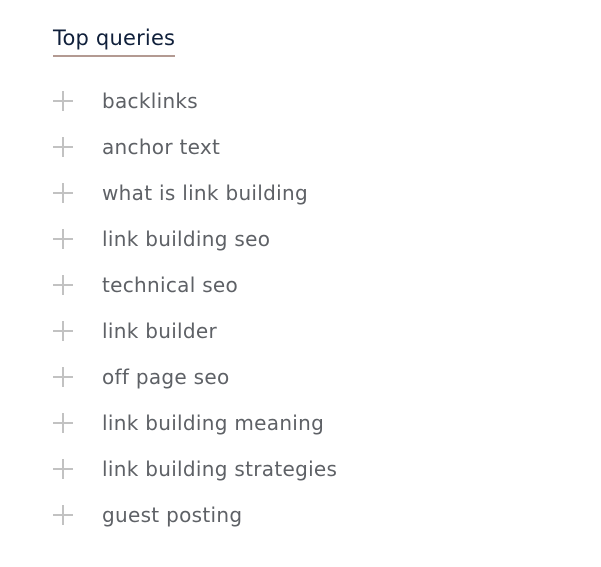 The height and width of the screenshot is (567, 601). I want to click on query-label: link building seo, so click(186, 239).